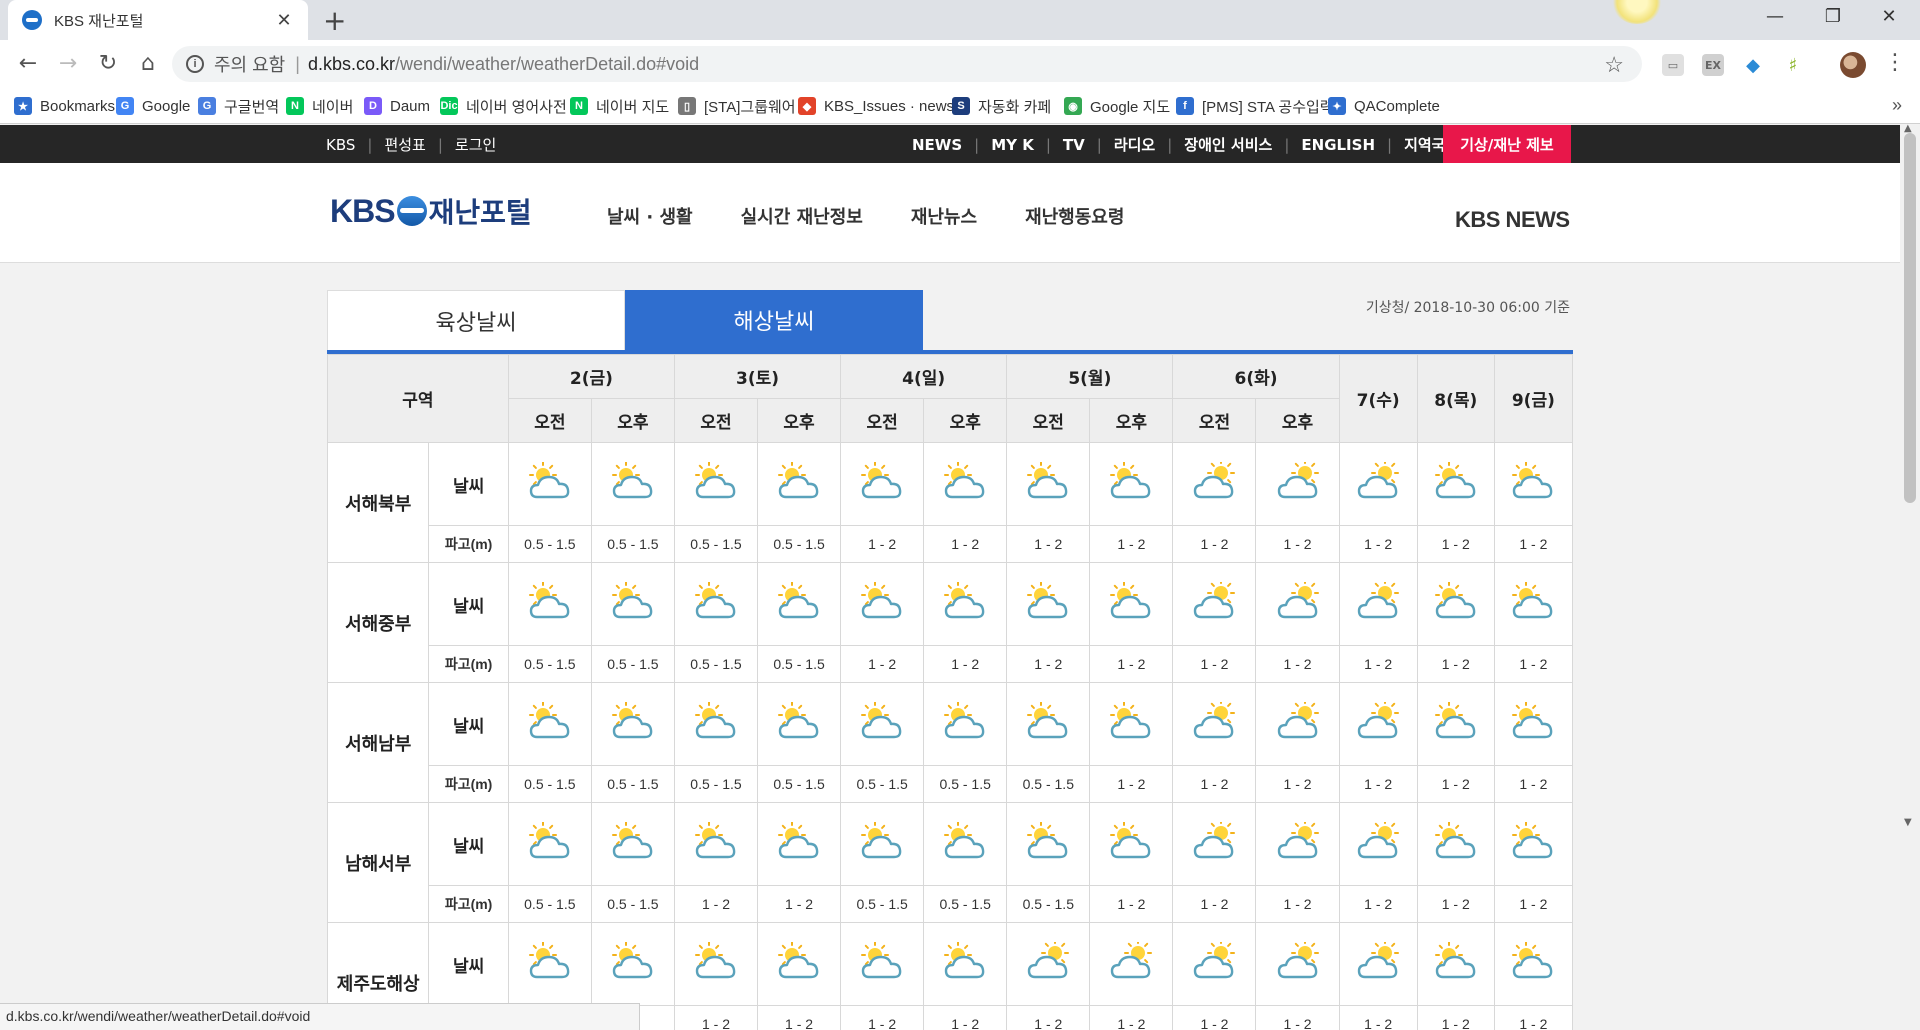 The height and width of the screenshot is (1030, 1920). I want to click on star-icon: ★, so click(23, 106).